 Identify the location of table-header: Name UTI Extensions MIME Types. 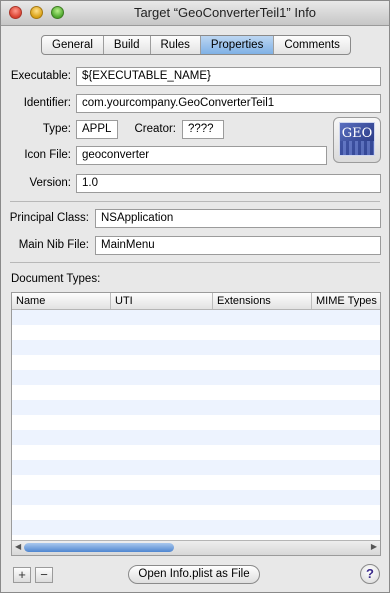
(196, 301).